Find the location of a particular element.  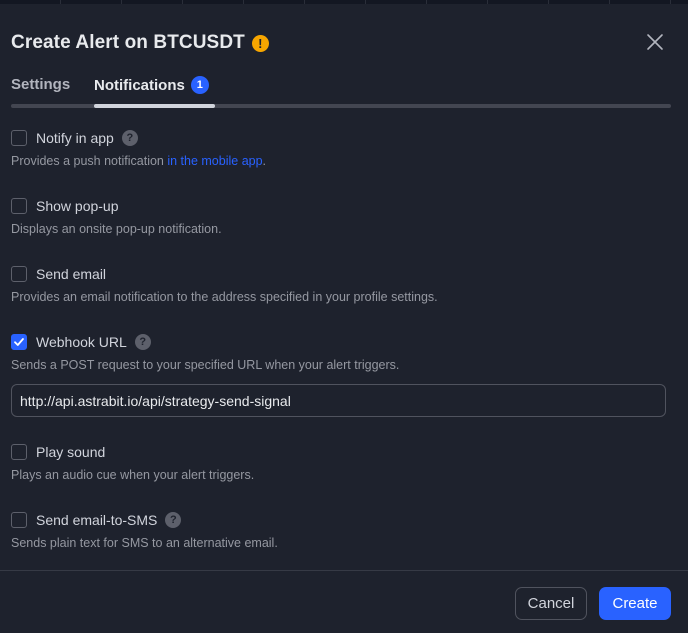

cancel-button: Cancel is located at coordinates (551, 603).